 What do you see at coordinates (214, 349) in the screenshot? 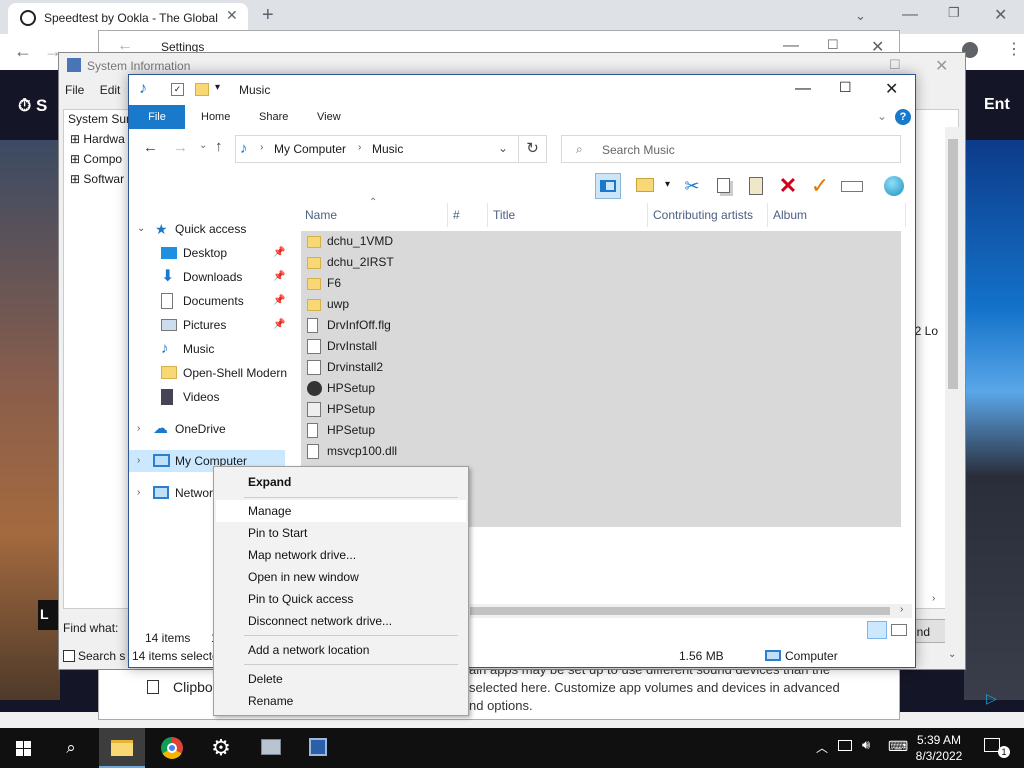
I see `nav-item-music: ♪ Music` at bounding box center [214, 349].